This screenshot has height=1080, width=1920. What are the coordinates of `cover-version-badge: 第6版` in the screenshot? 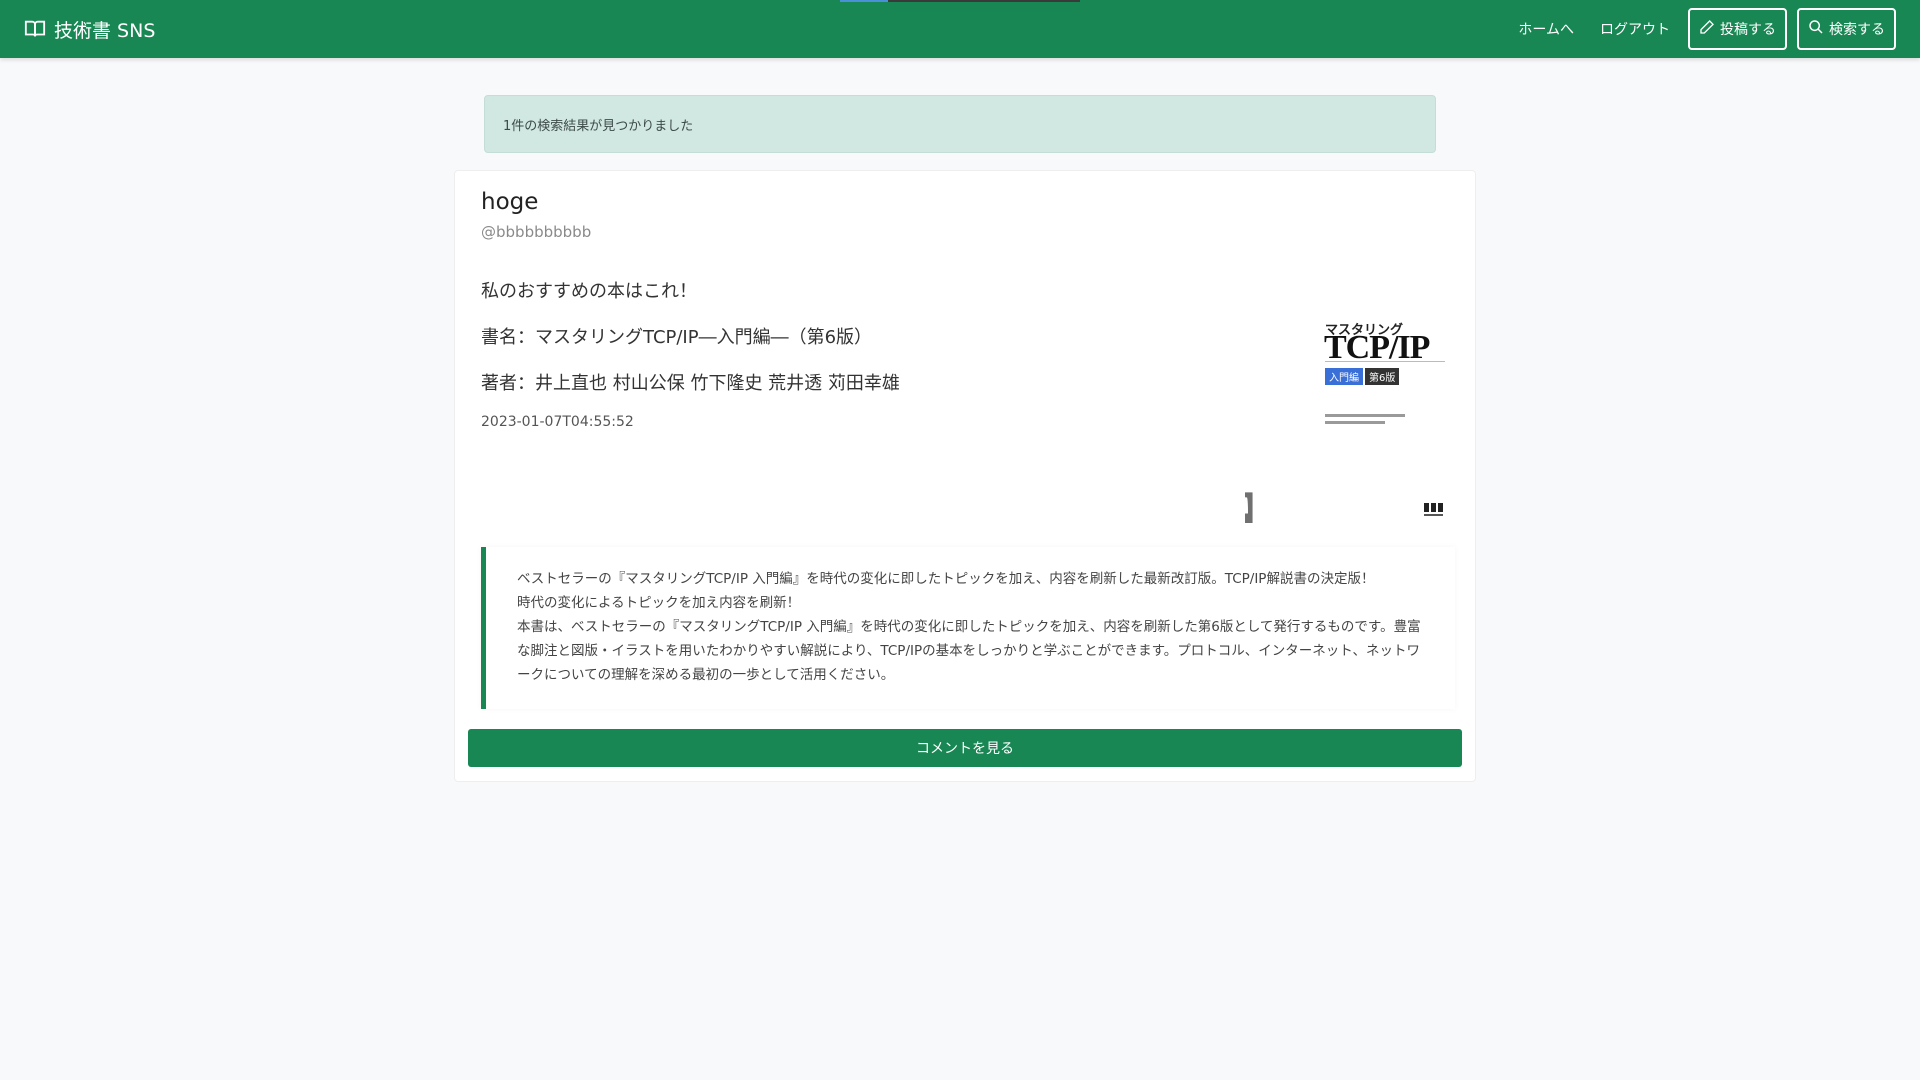 It's located at (1382, 376).